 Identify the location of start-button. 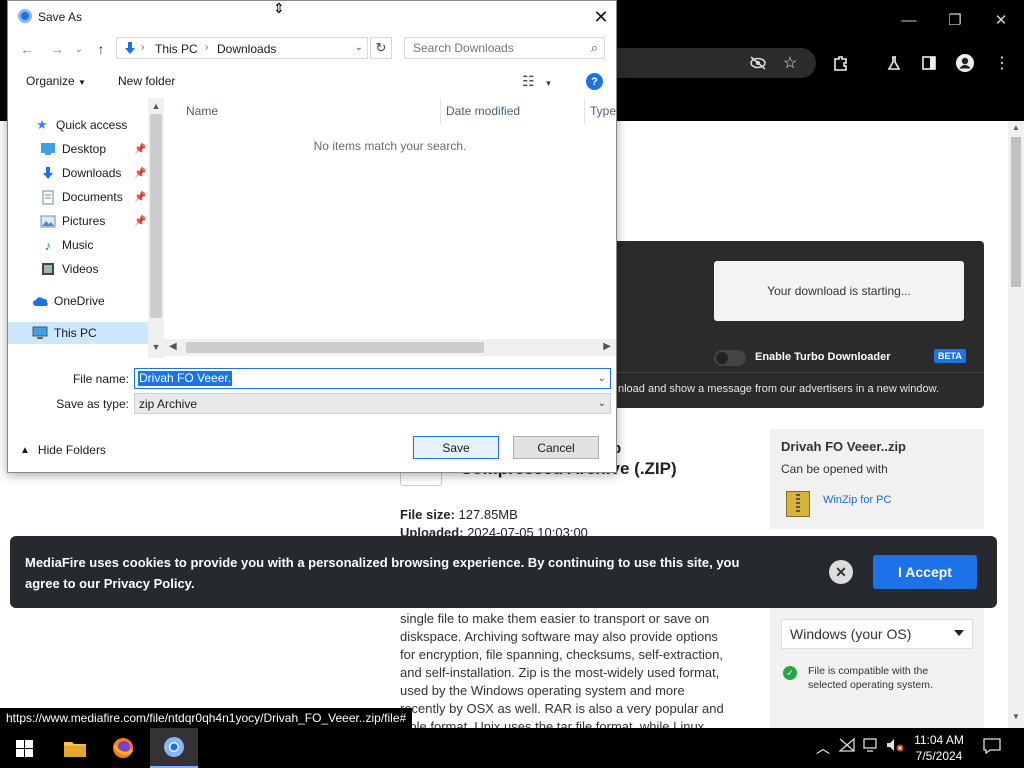
(24, 748).